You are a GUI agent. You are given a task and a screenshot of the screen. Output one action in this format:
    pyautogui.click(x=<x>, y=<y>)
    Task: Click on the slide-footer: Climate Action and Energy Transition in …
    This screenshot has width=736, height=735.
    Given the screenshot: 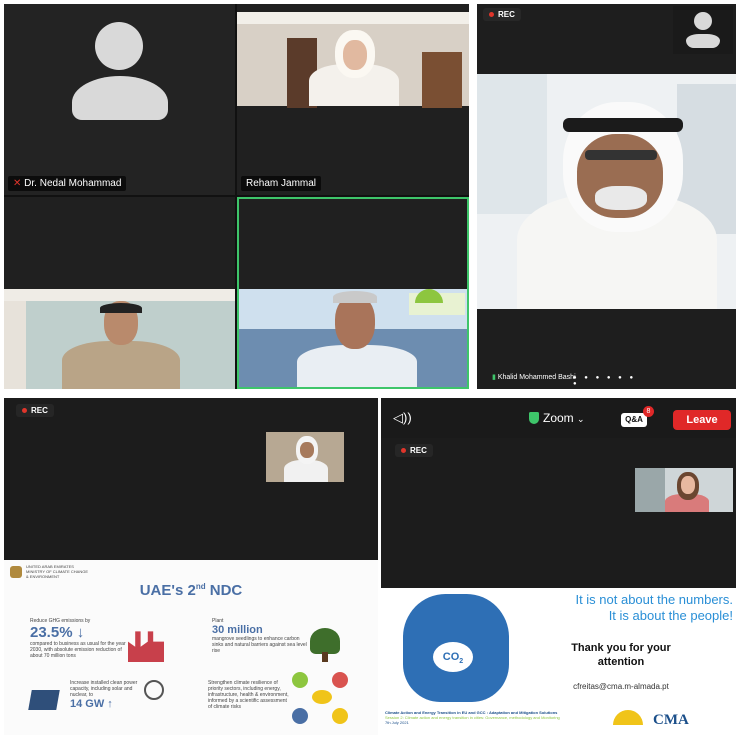 What is the action you would take?
    pyautogui.click(x=472, y=717)
    